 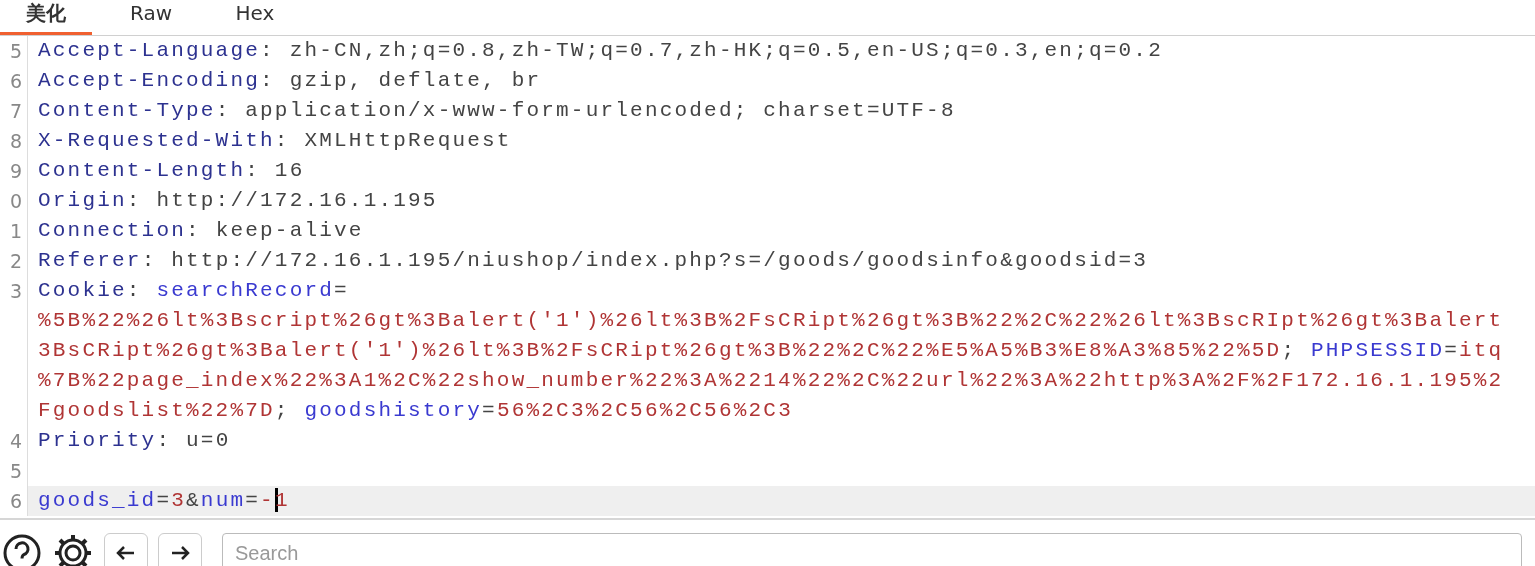 I want to click on code-token: : XMLHttpRequest, so click(x=393, y=140).